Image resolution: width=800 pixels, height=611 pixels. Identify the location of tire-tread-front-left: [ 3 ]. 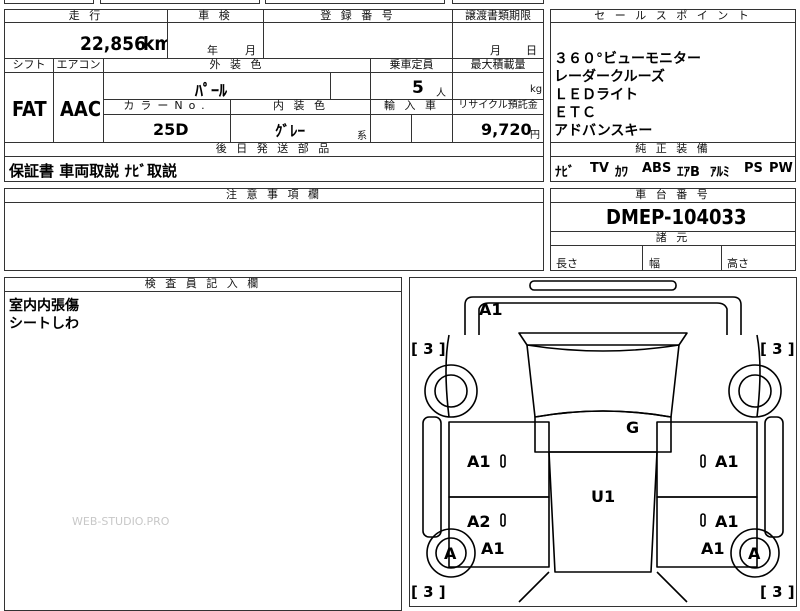
(428, 349).